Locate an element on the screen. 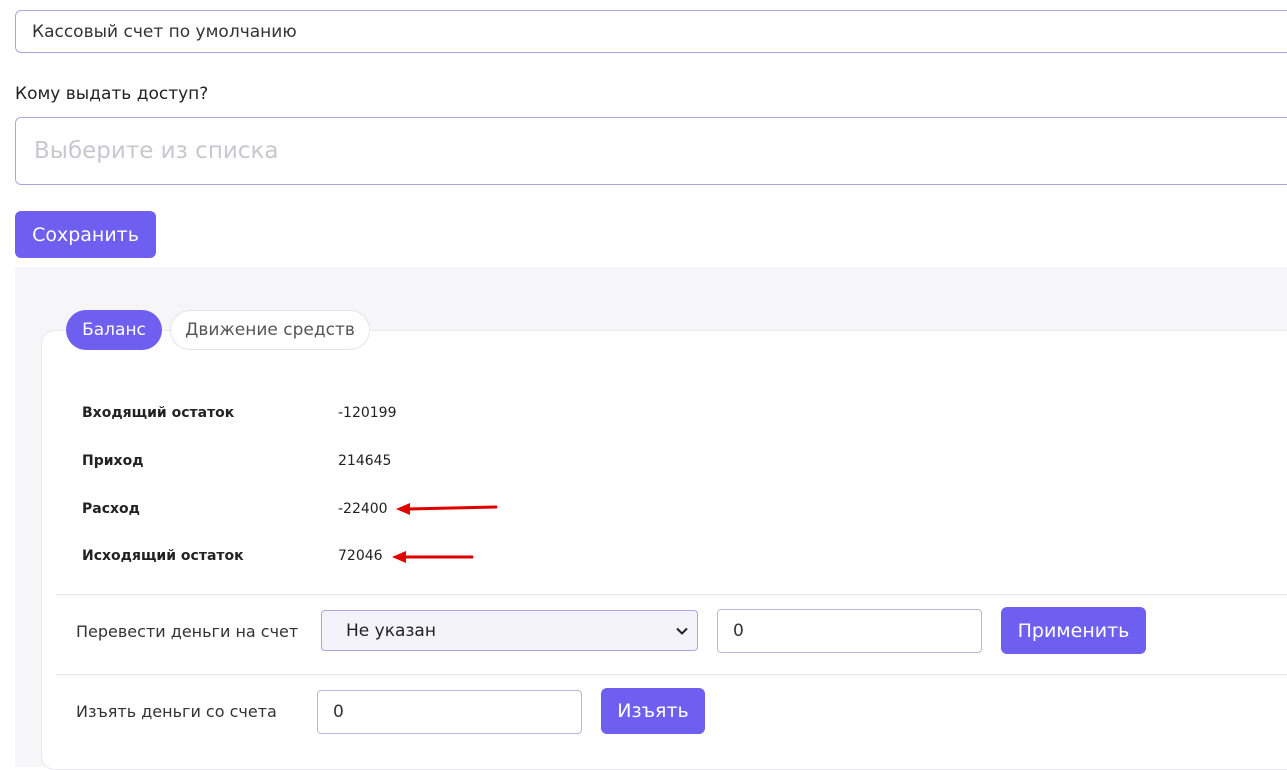  chevron-down-icon is located at coordinates (682, 631).